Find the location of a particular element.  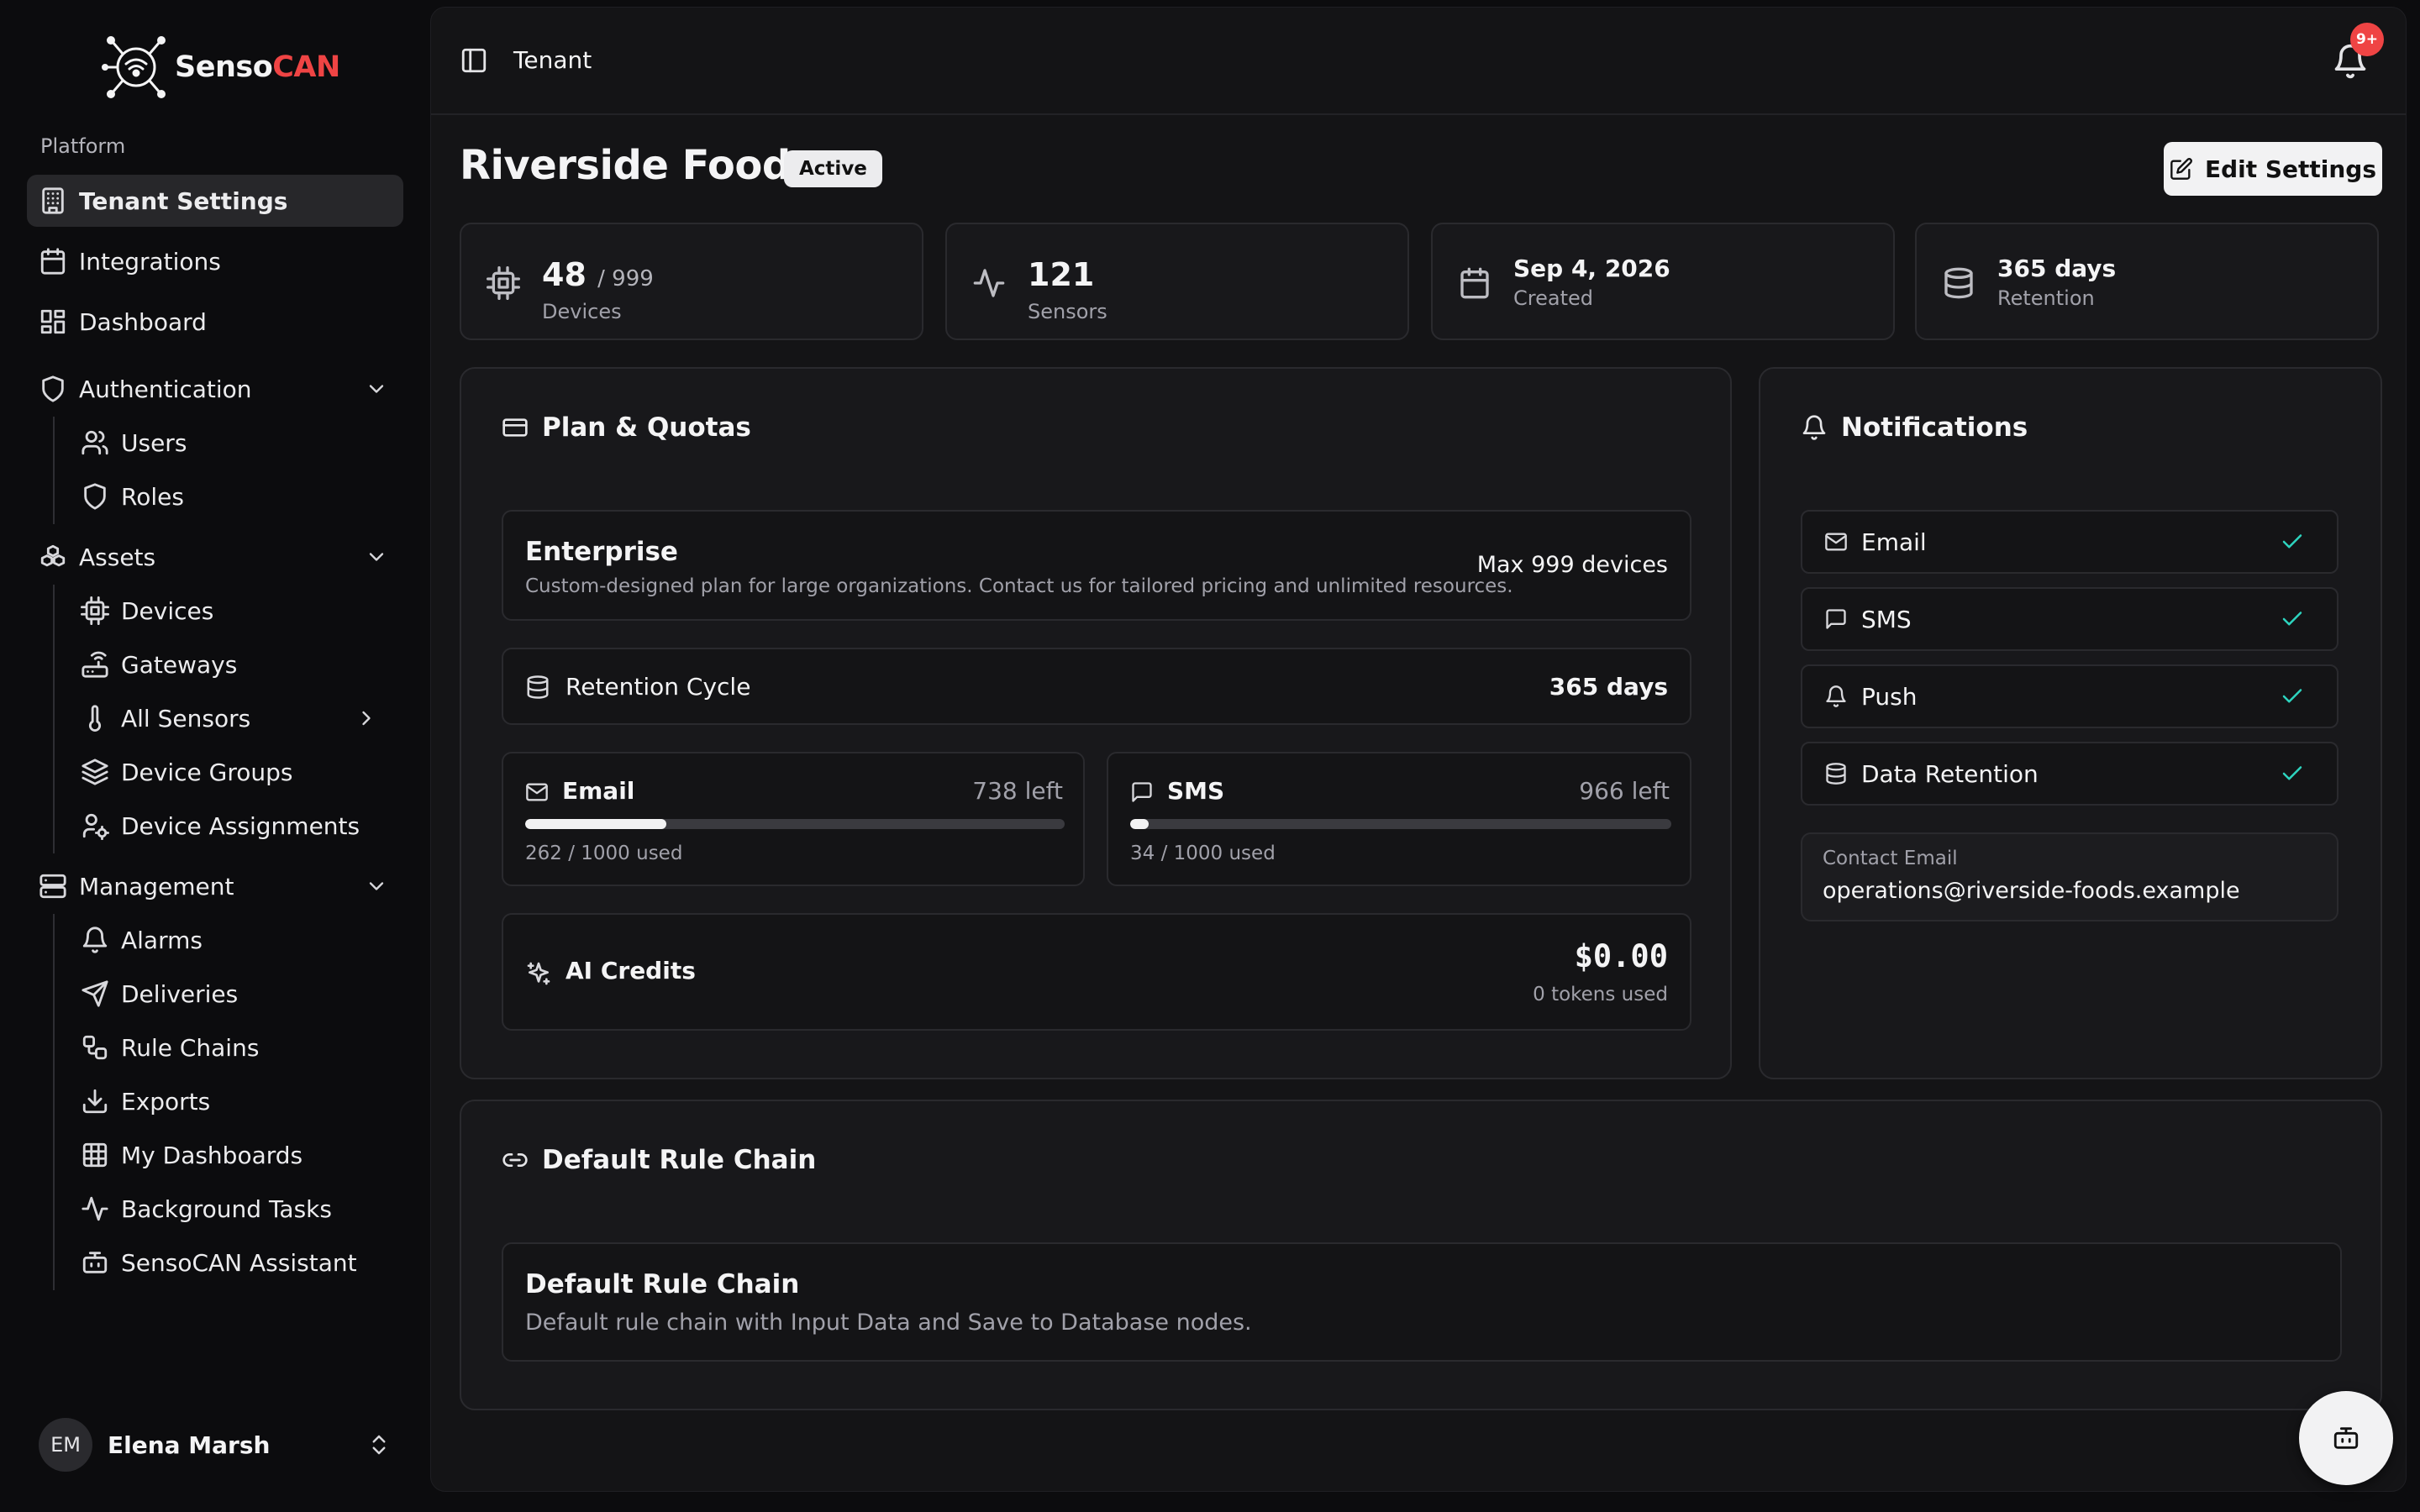

sms-quota: SMS 966 left 34 / 1000 used is located at coordinates (1399, 819).